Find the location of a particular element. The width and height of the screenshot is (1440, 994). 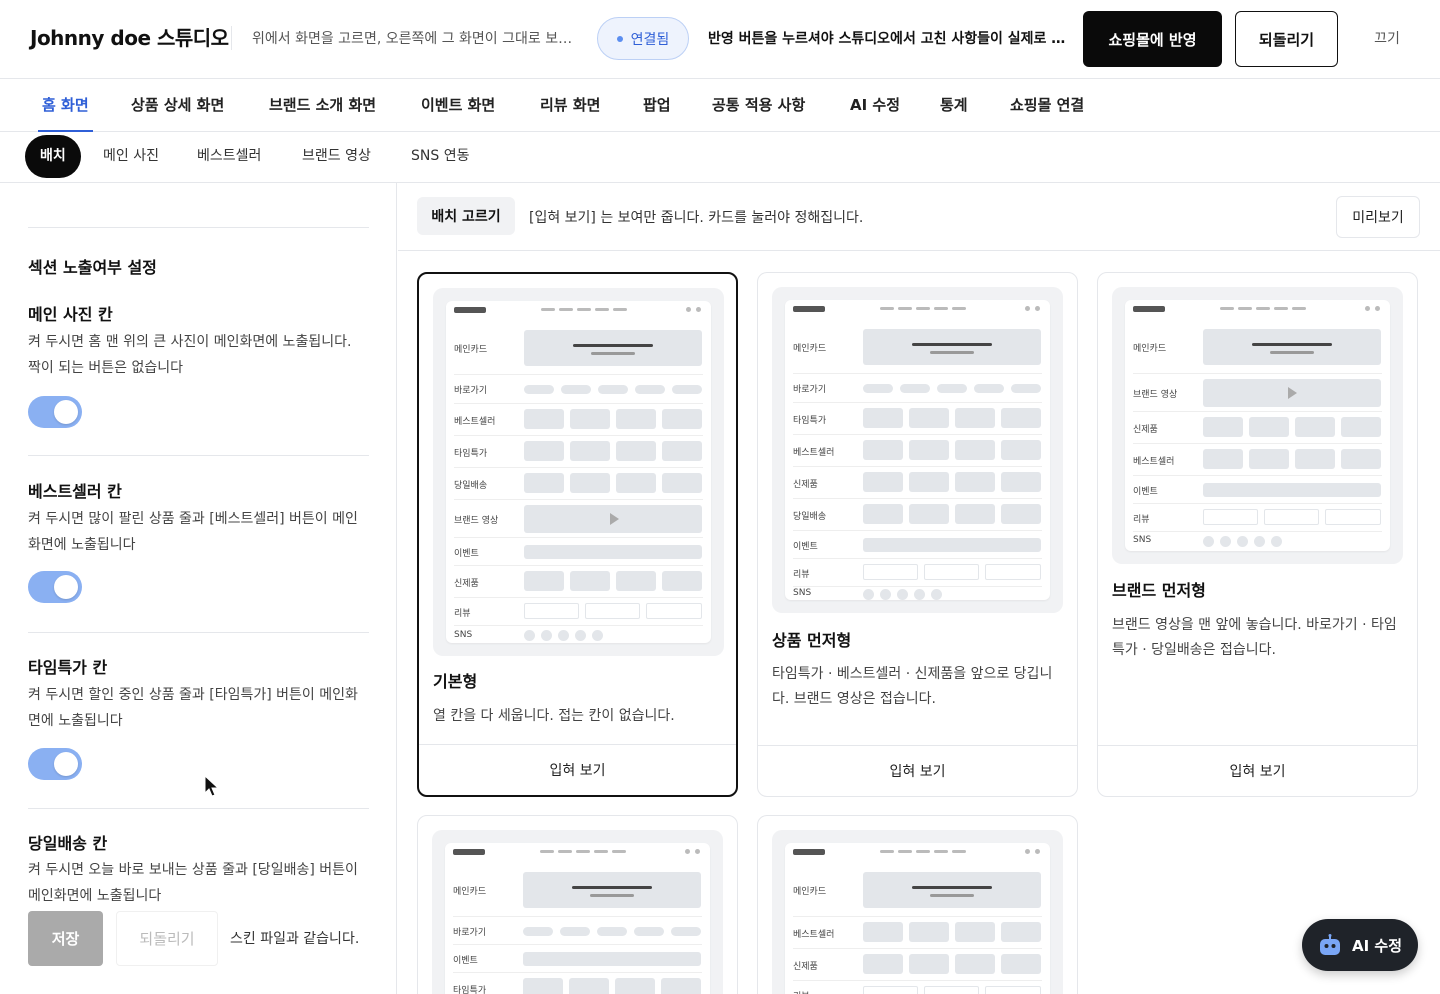

setting-title-main-photo: 메인 사진 칸 is located at coordinates (70, 314).